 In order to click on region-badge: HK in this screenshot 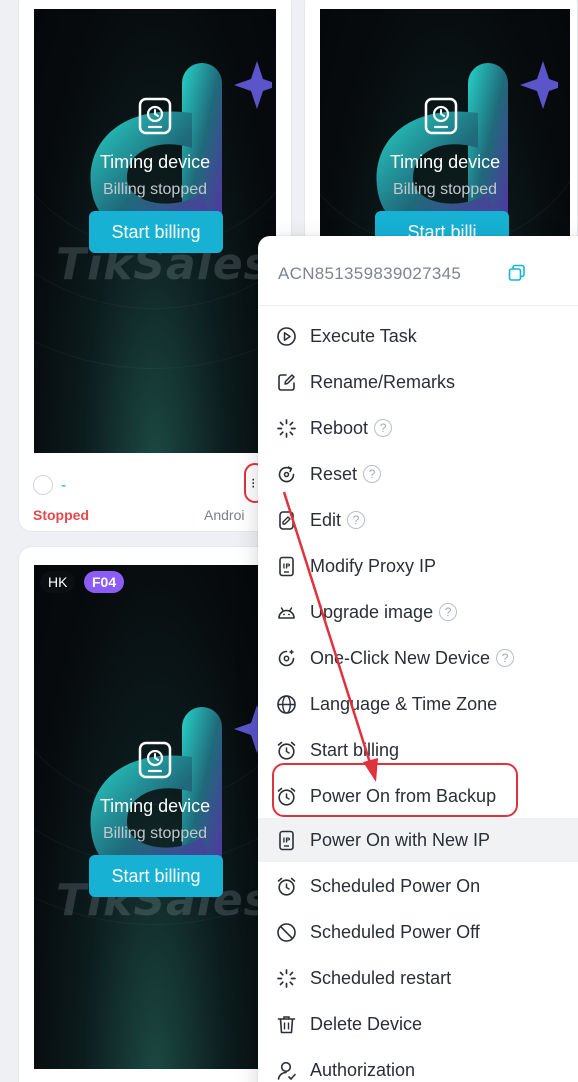, I will do `click(58, 582)`.